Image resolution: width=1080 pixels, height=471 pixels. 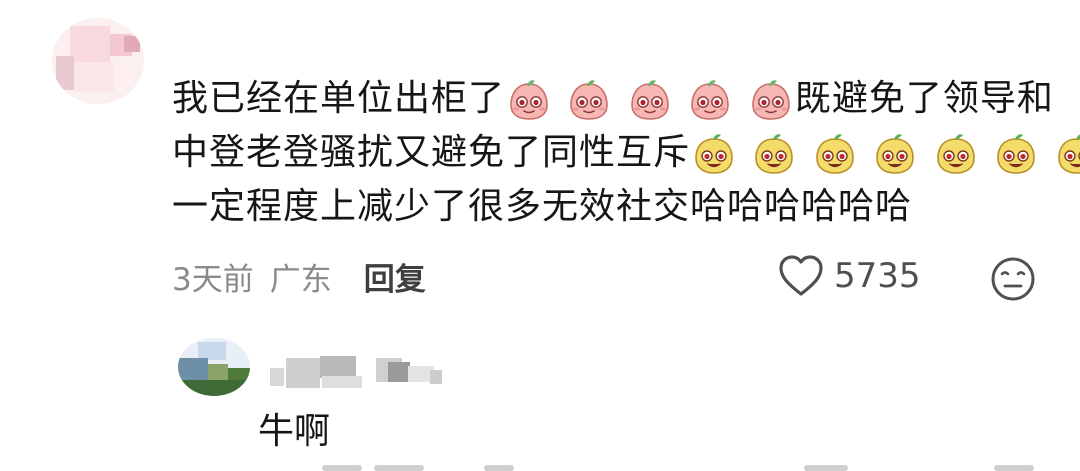 What do you see at coordinates (540, 466) in the screenshot?
I see `next-row-cutoff` at bounding box center [540, 466].